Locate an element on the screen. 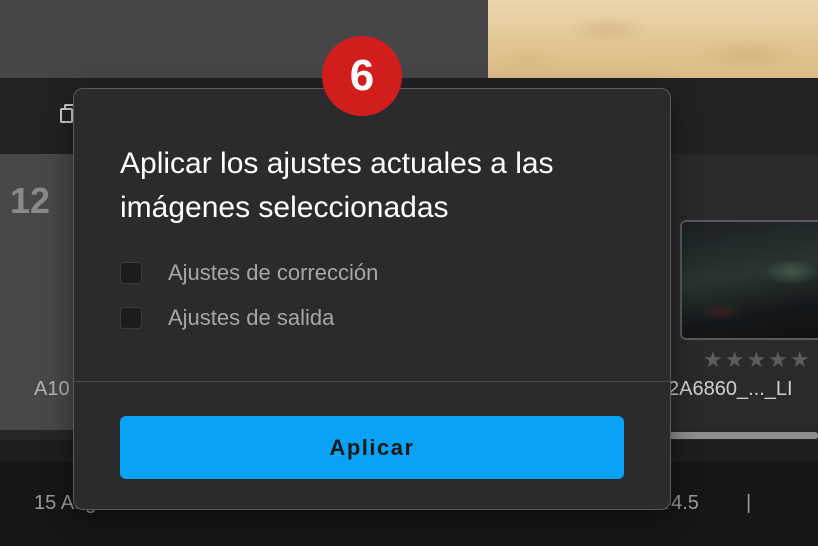  star-rating: ★★★★★ is located at coordinates (757, 360).